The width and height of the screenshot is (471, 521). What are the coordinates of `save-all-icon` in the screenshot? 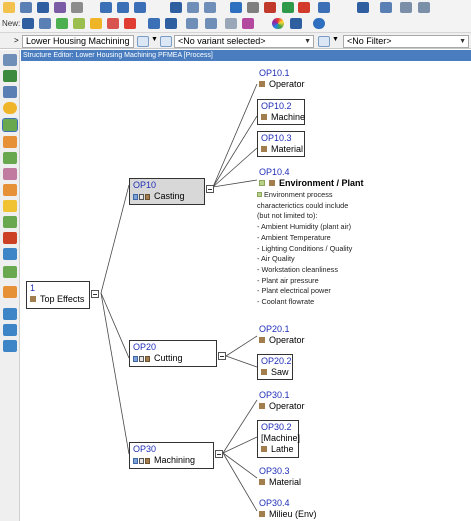 It's located at (60, 7).